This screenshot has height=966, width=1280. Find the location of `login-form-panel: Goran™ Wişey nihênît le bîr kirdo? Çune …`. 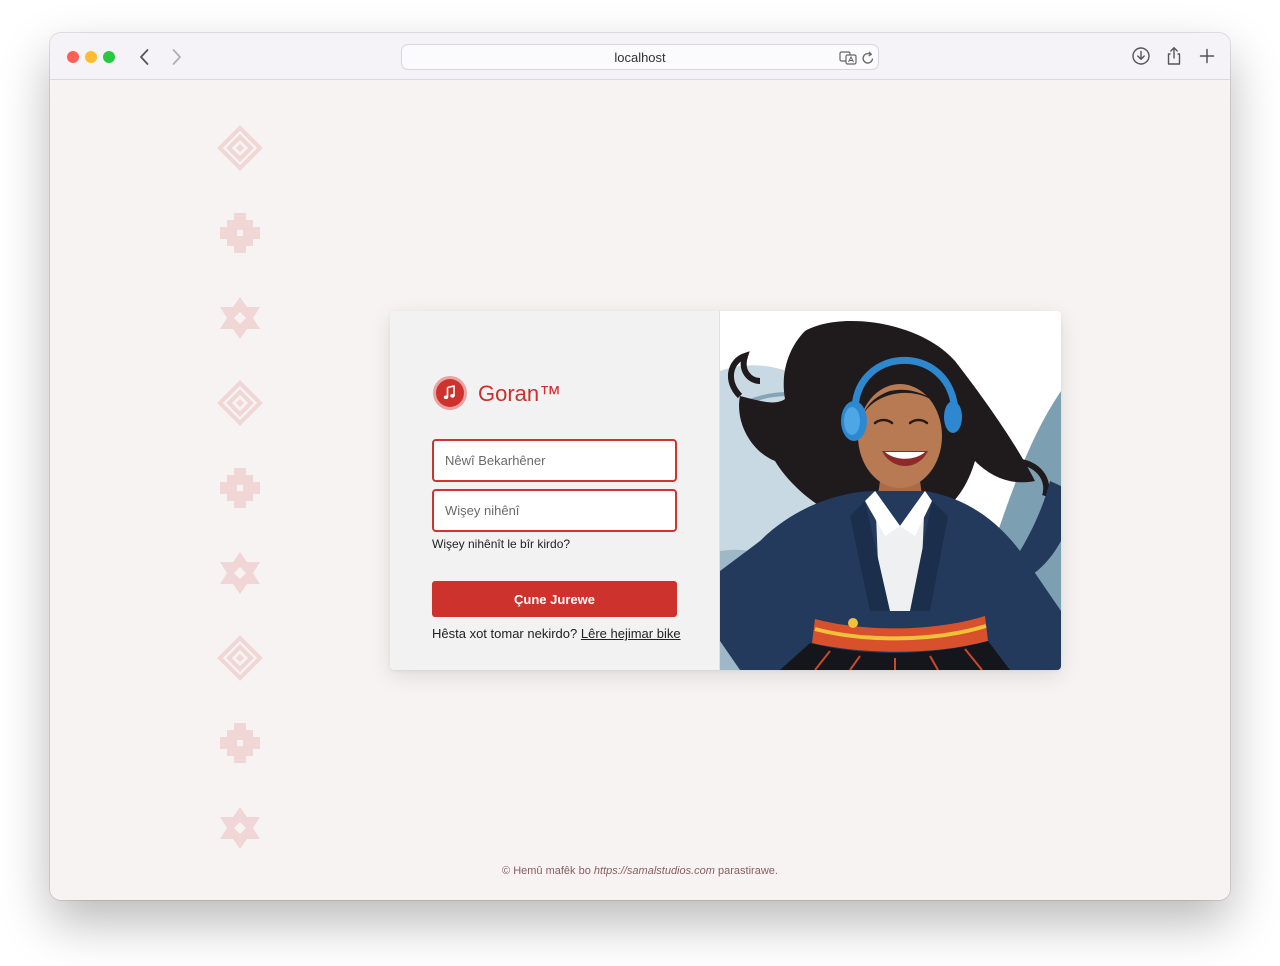

login-form-panel: Goran™ Wişey nihênît le bîr kirdo? Çune … is located at coordinates (555, 490).